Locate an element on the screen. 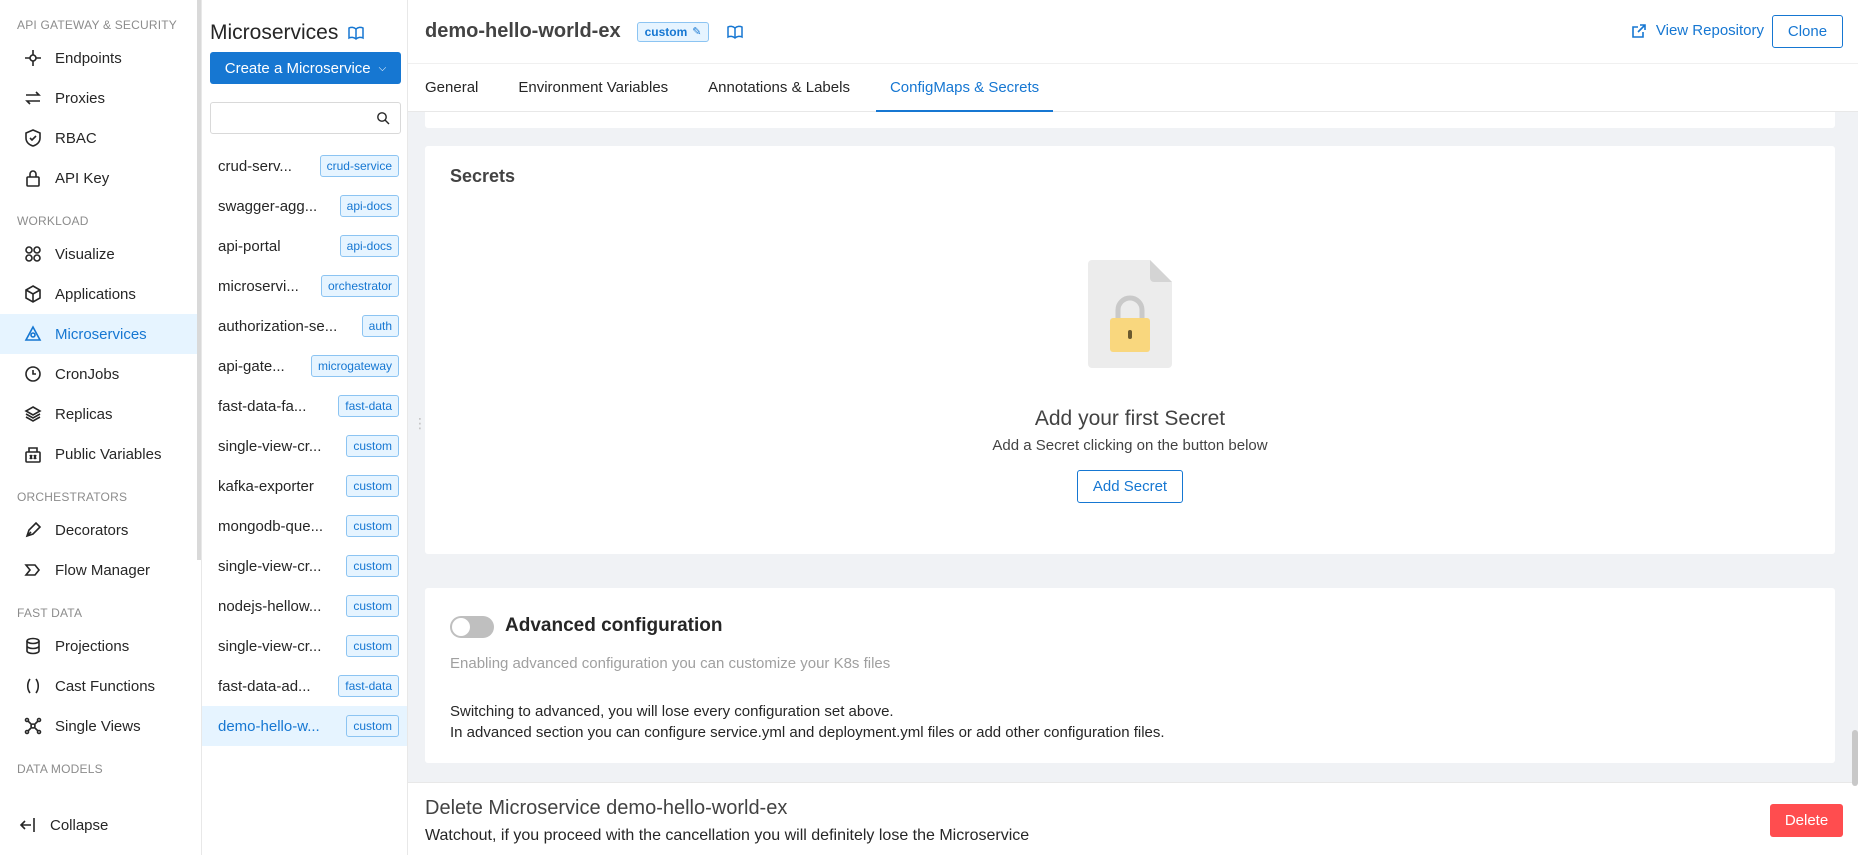  nav-item-proxies: Proxies is located at coordinates (100, 98).